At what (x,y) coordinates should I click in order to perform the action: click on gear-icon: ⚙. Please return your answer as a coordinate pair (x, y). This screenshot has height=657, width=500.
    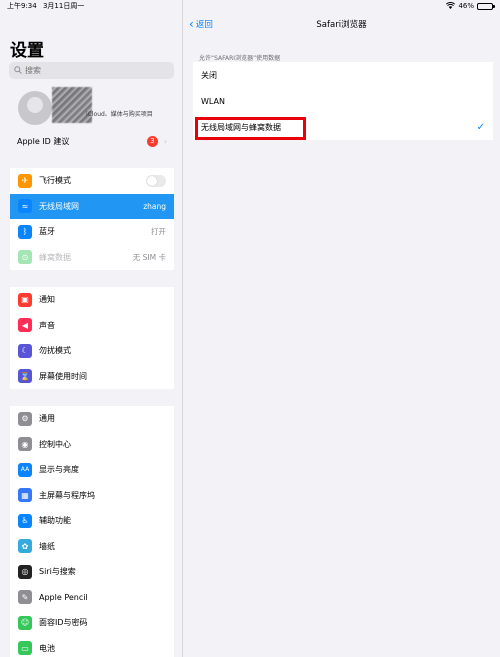
    Looking at the image, I should click on (25, 418).